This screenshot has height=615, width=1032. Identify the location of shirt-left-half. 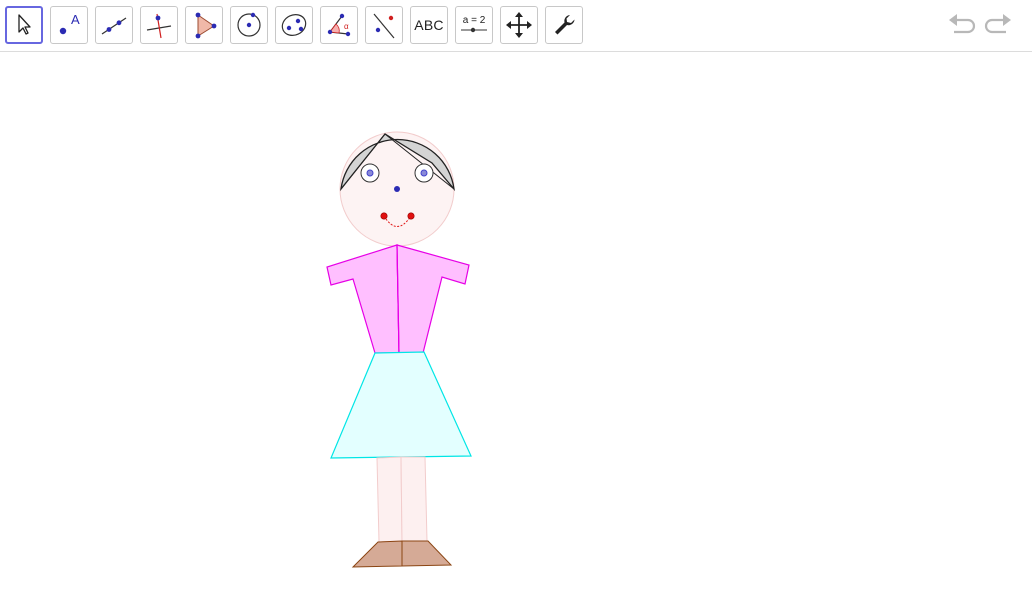
(363, 299).